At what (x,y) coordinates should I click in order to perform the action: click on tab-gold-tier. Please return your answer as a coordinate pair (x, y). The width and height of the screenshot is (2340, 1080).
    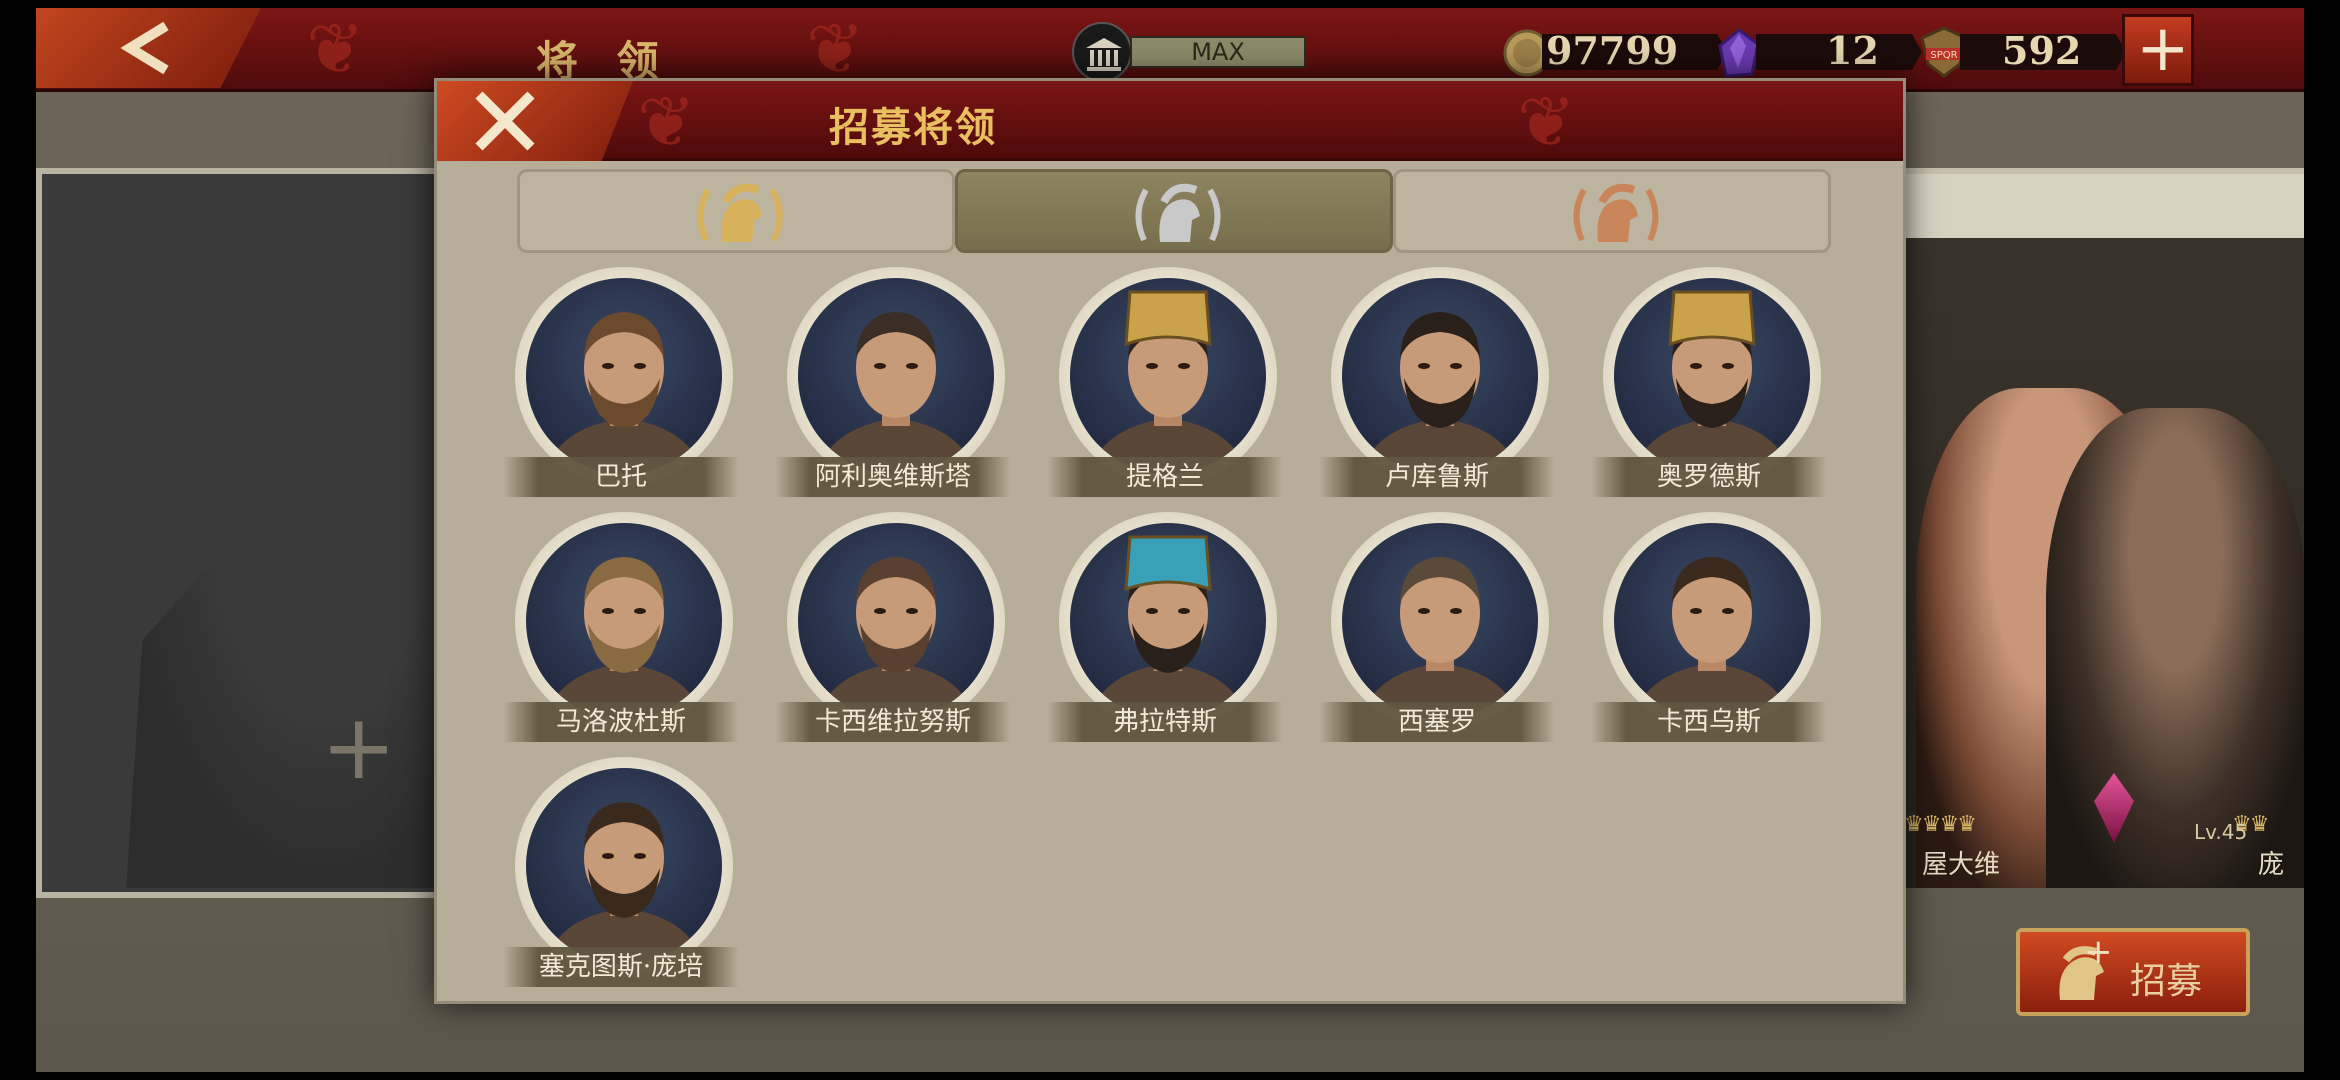
    Looking at the image, I should click on (736, 211).